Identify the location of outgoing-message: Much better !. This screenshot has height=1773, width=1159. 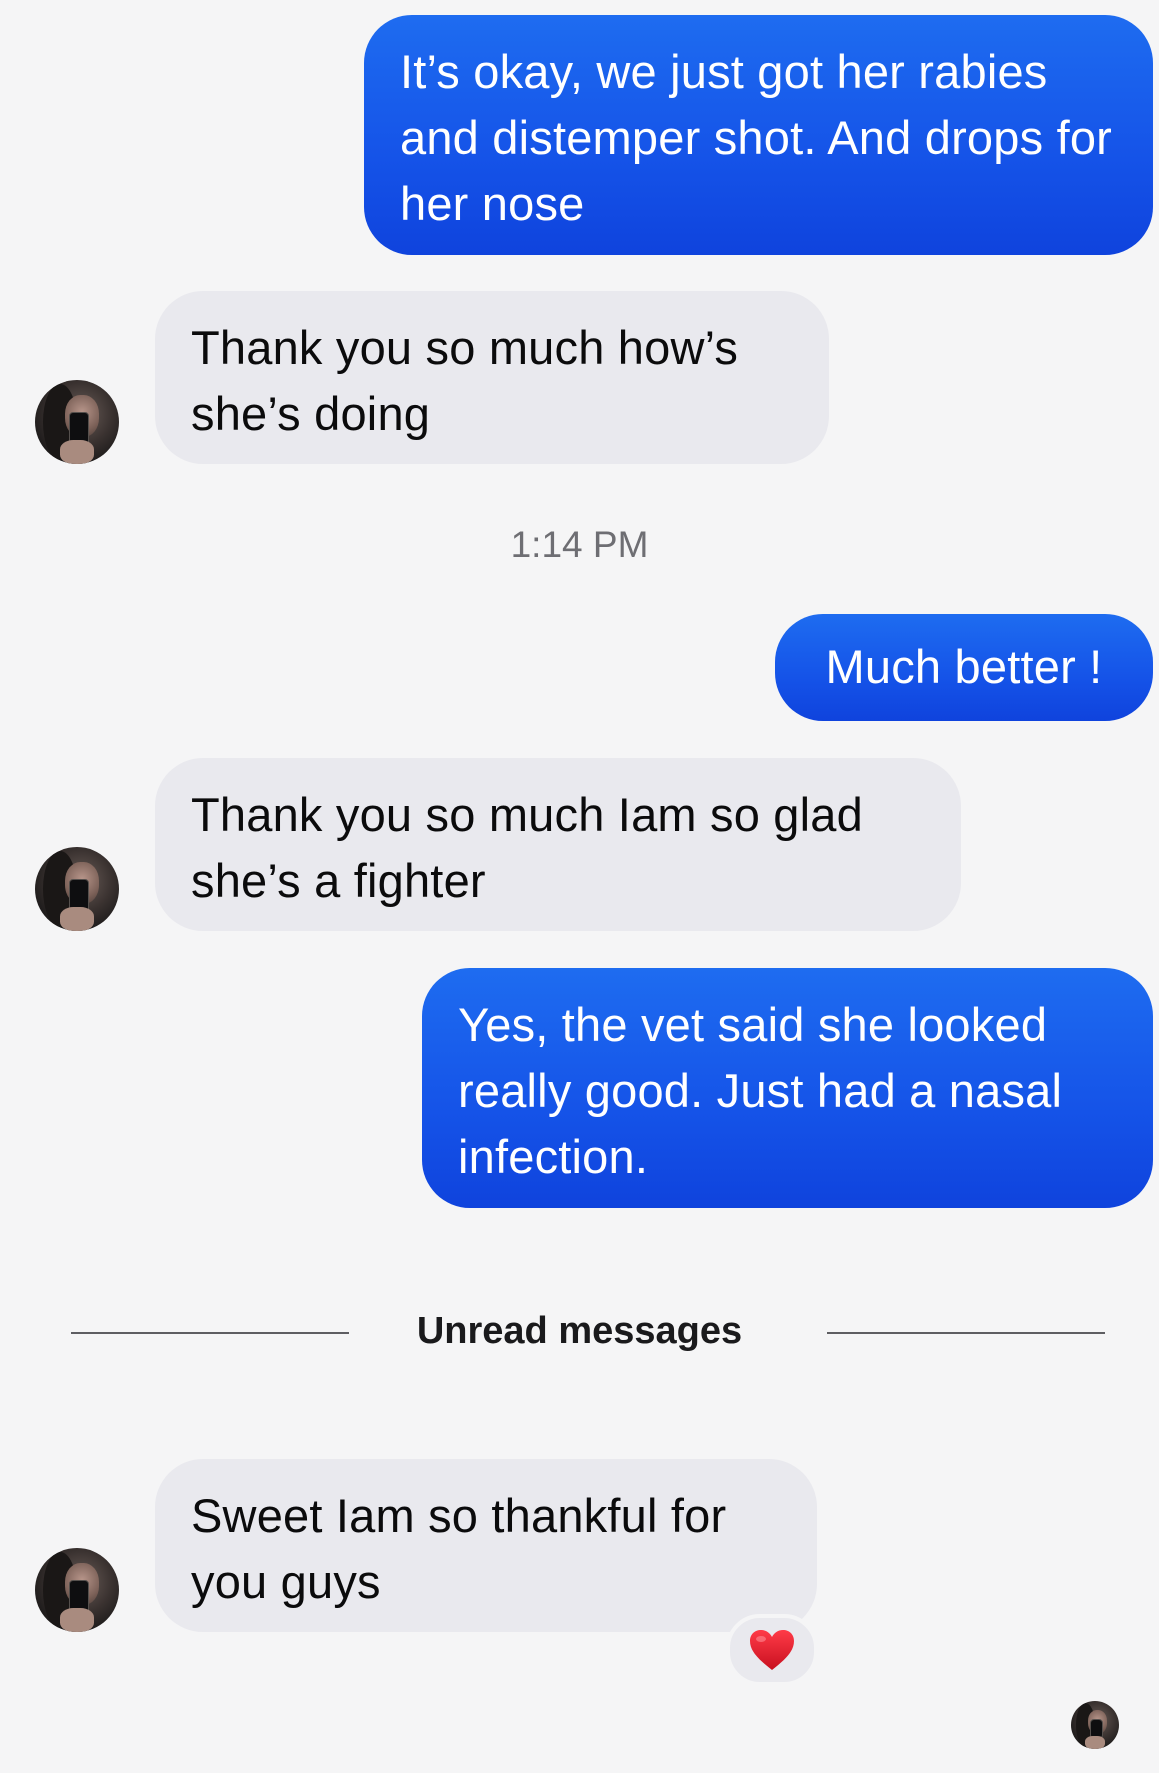
(964, 667).